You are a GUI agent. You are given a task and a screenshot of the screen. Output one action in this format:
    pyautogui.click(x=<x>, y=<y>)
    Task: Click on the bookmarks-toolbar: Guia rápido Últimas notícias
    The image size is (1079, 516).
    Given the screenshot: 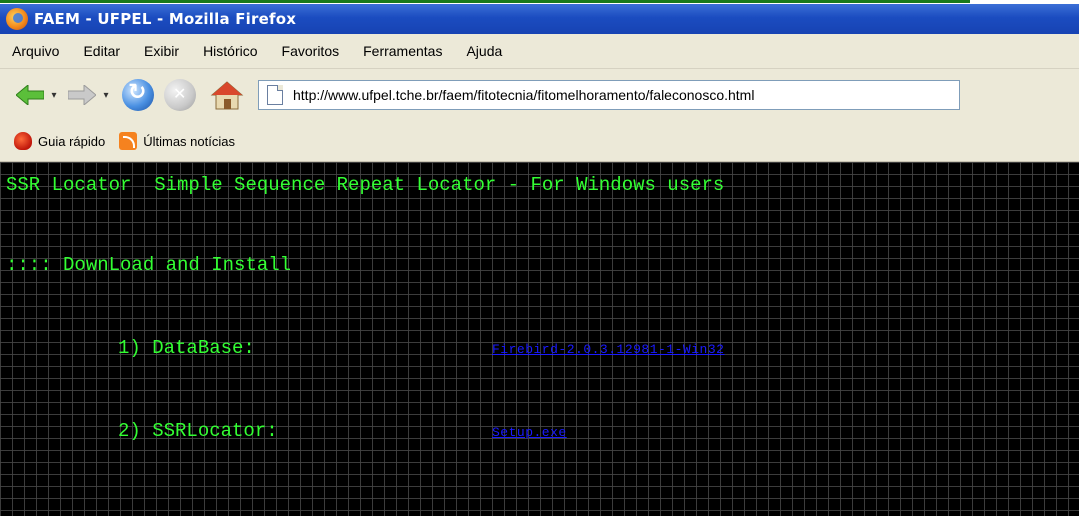 What is the action you would take?
    pyautogui.click(x=539, y=141)
    